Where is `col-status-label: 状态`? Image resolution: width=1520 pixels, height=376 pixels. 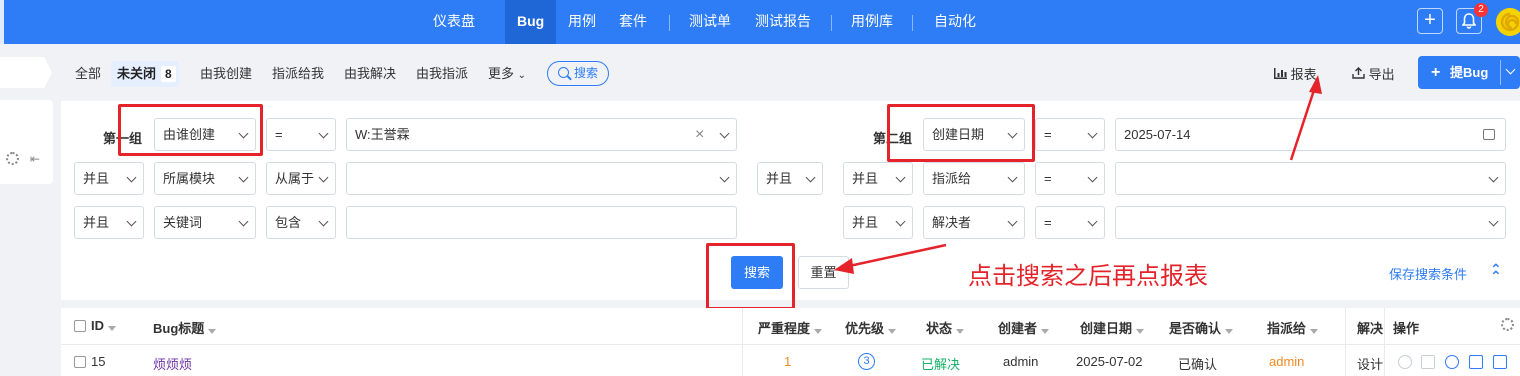 col-status-label: 状态 is located at coordinates (939, 328).